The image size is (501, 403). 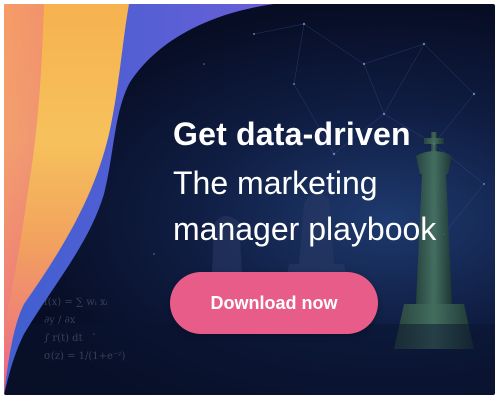 I want to click on headline: Get data-driven, so click(x=292, y=134).